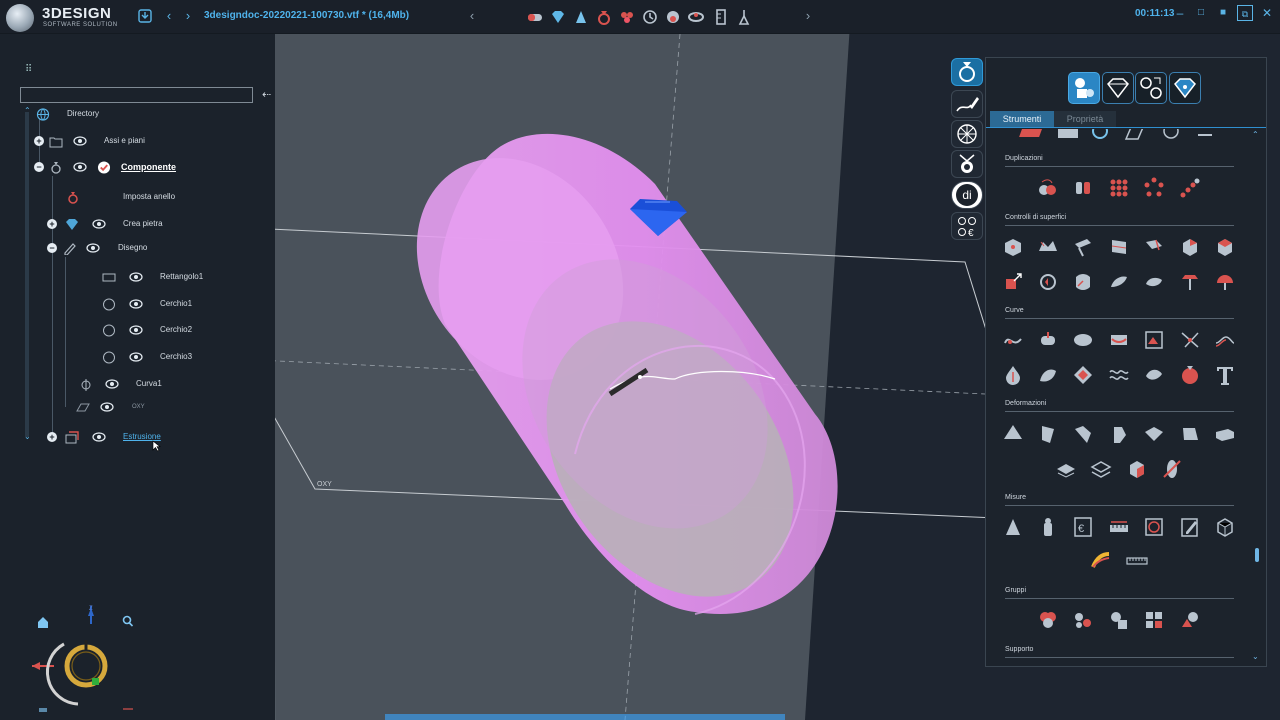 The image size is (1280, 720). I want to click on text-tool-icon, so click(1225, 375).